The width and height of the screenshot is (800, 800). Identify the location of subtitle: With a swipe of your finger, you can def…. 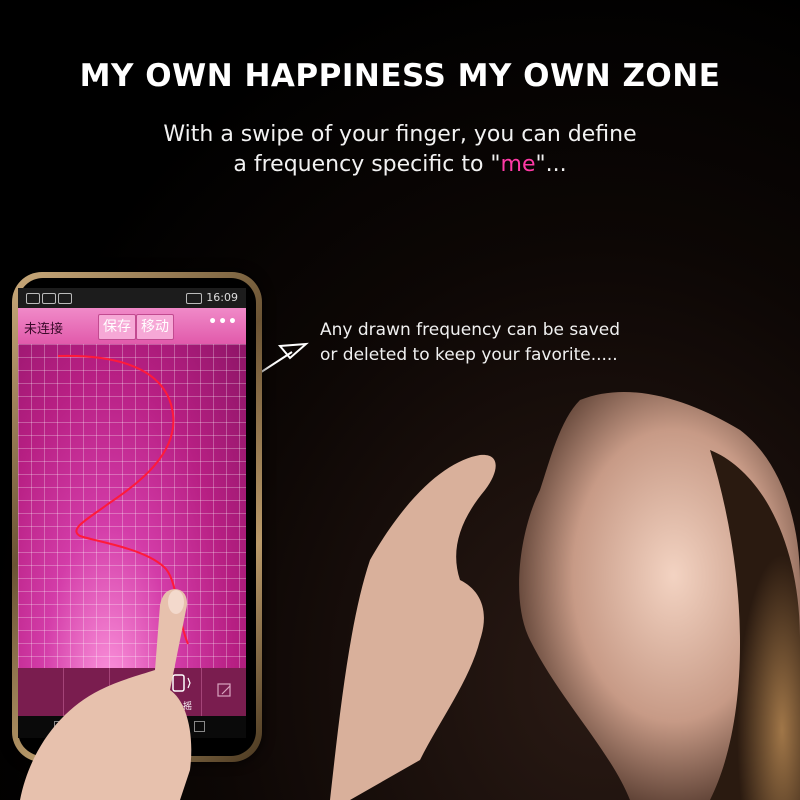
(400, 150).